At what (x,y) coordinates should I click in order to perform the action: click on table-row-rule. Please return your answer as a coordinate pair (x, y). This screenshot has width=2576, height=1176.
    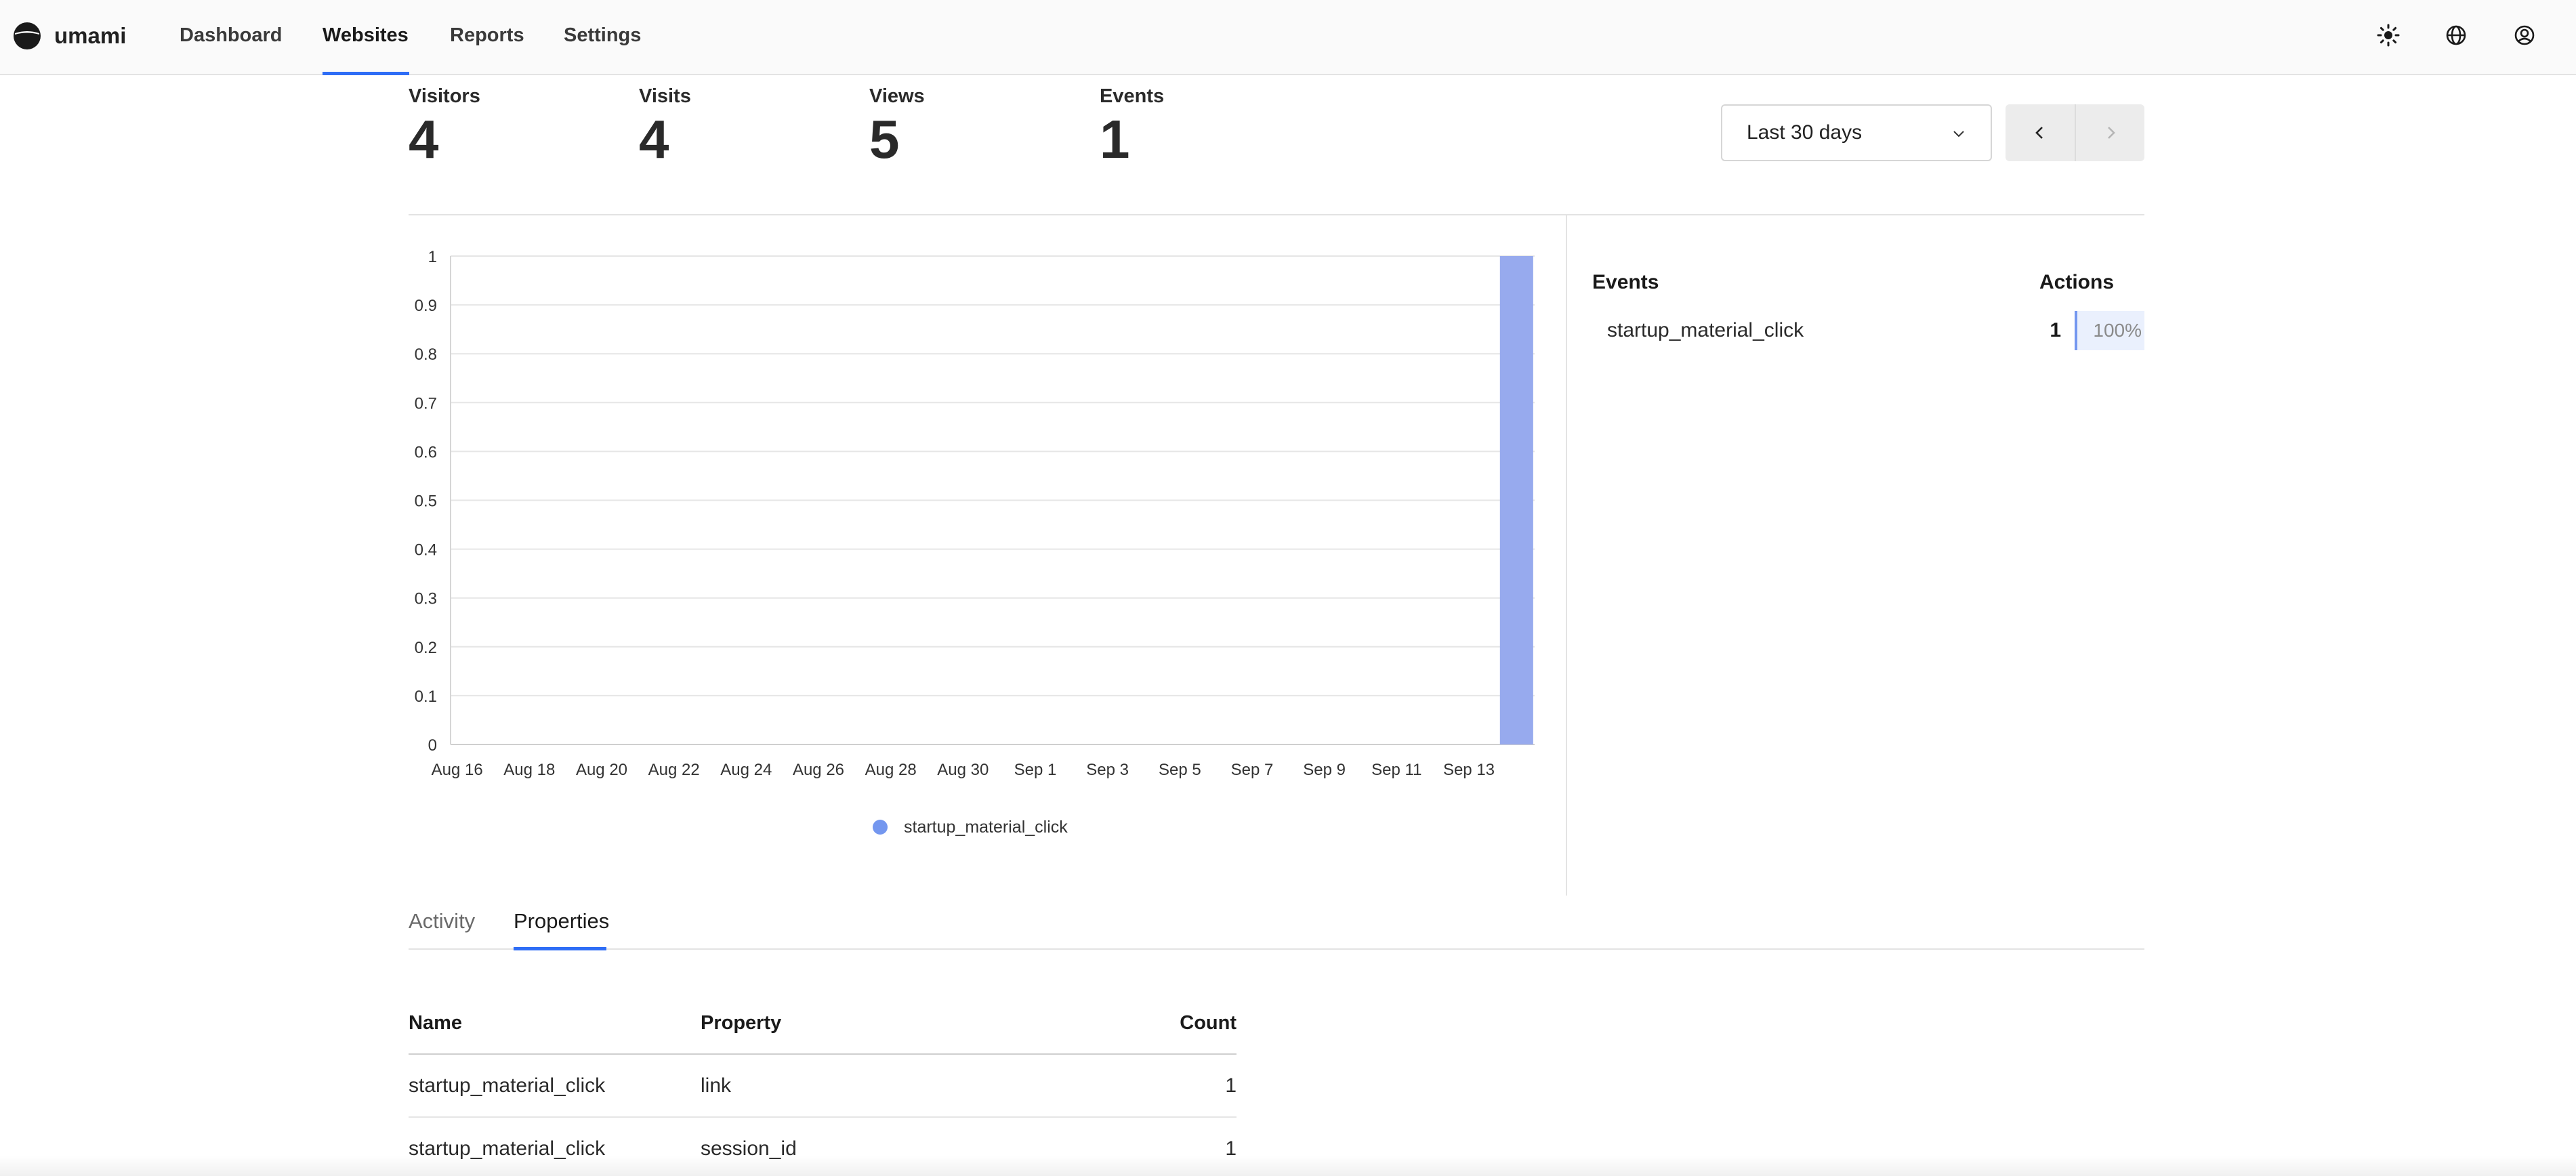
    Looking at the image, I should click on (823, 1117).